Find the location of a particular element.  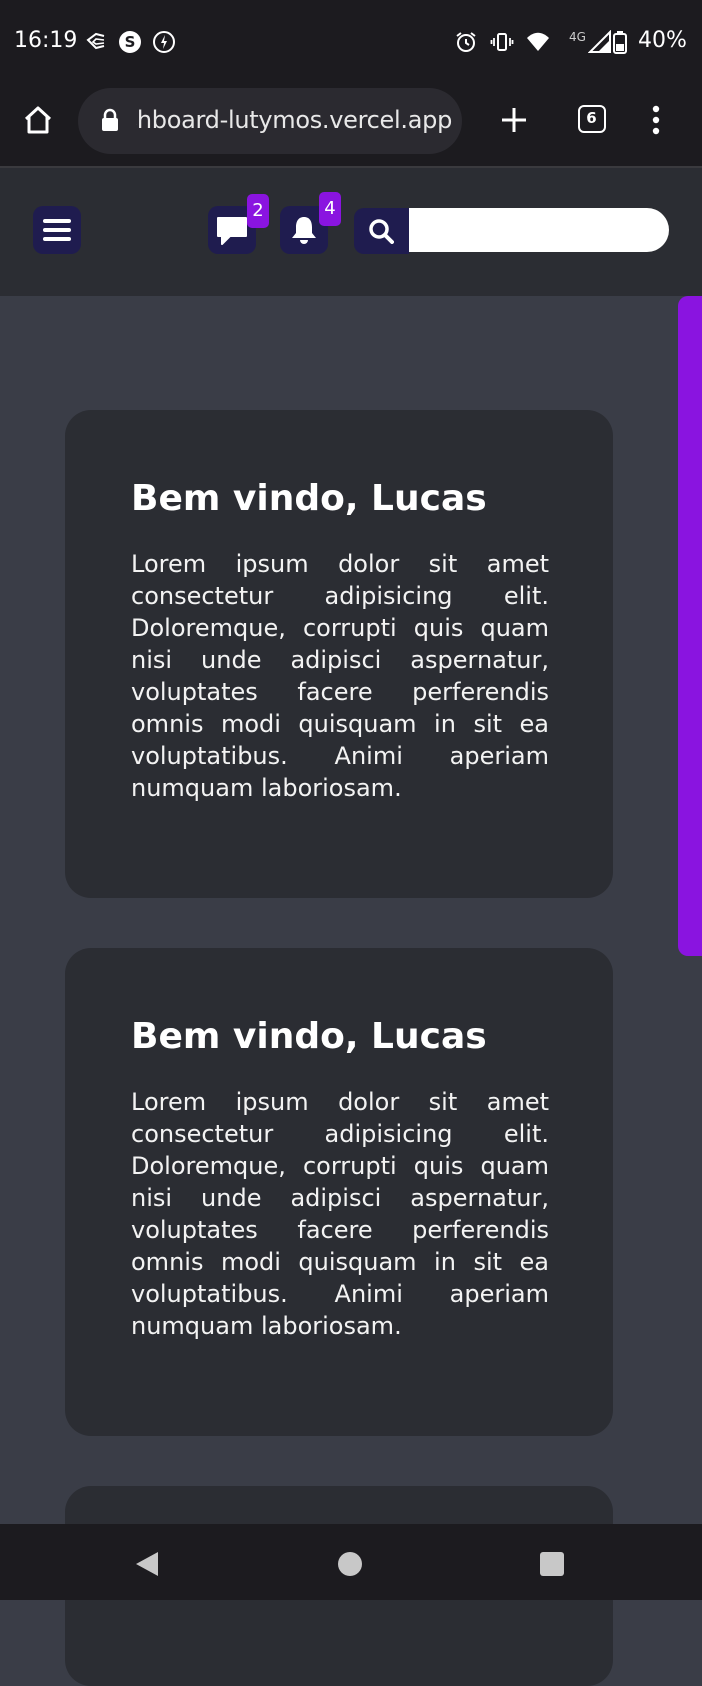

menu-button is located at coordinates (57, 230).